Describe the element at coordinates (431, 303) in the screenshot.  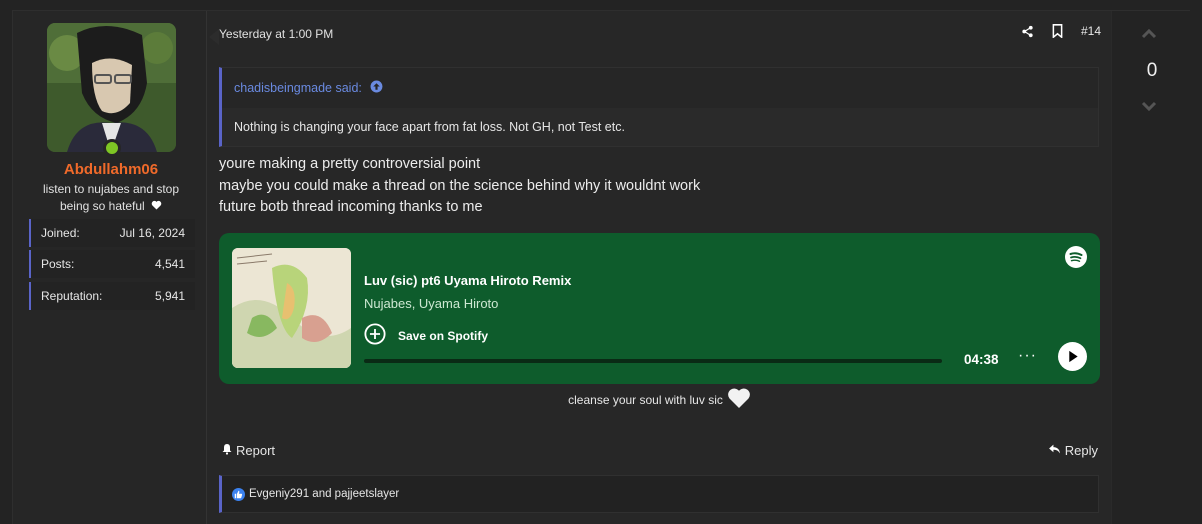
I see `track-artist: Nujabes, Uyama Hiroto` at that location.